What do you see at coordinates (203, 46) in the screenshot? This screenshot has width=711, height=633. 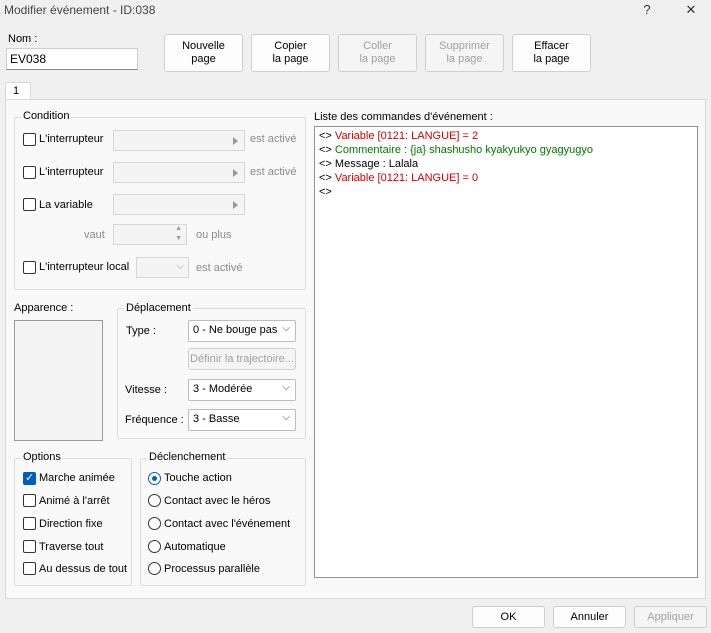 I see `new-page-label-1: Nouvelle` at bounding box center [203, 46].